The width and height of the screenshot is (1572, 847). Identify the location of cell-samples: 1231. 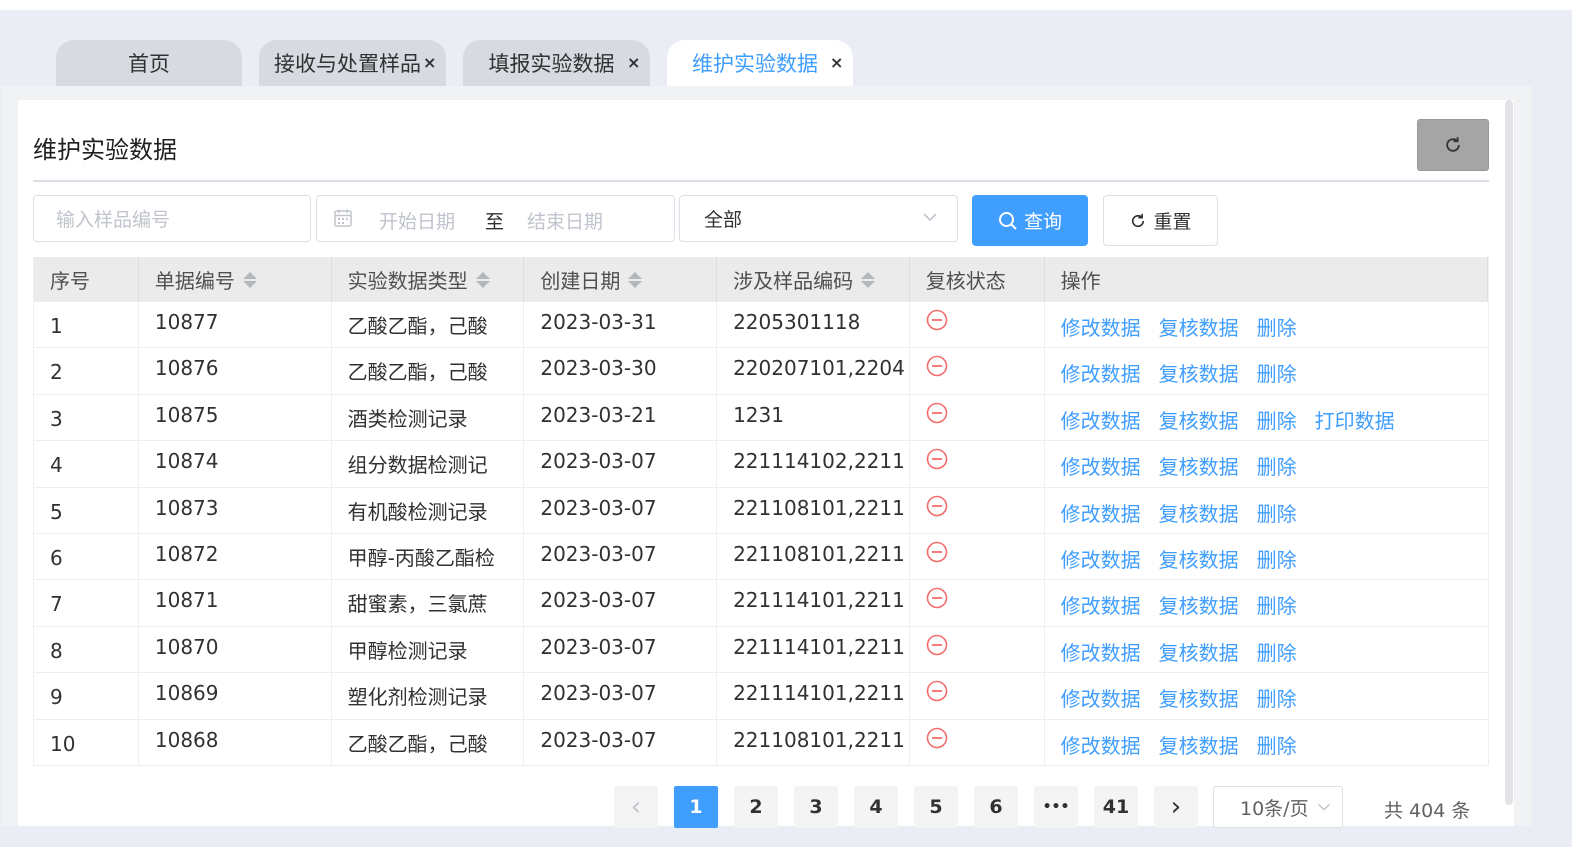
(813, 417).